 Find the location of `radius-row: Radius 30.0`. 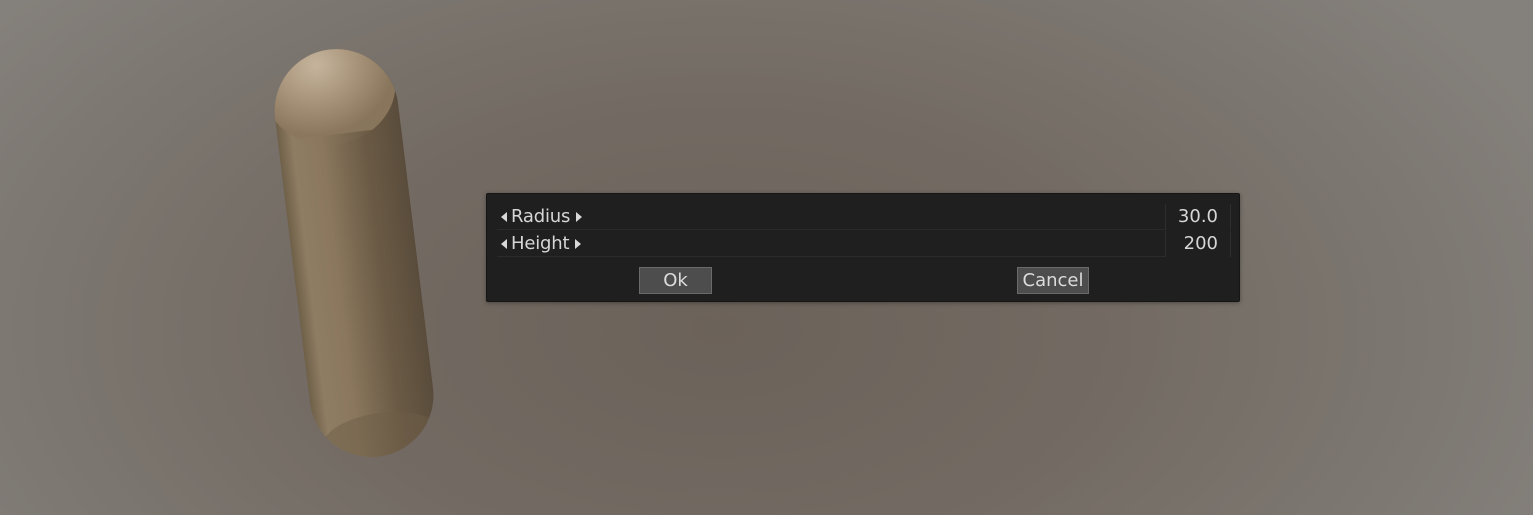

radius-row: Radius 30.0 is located at coordinates (864, 217).